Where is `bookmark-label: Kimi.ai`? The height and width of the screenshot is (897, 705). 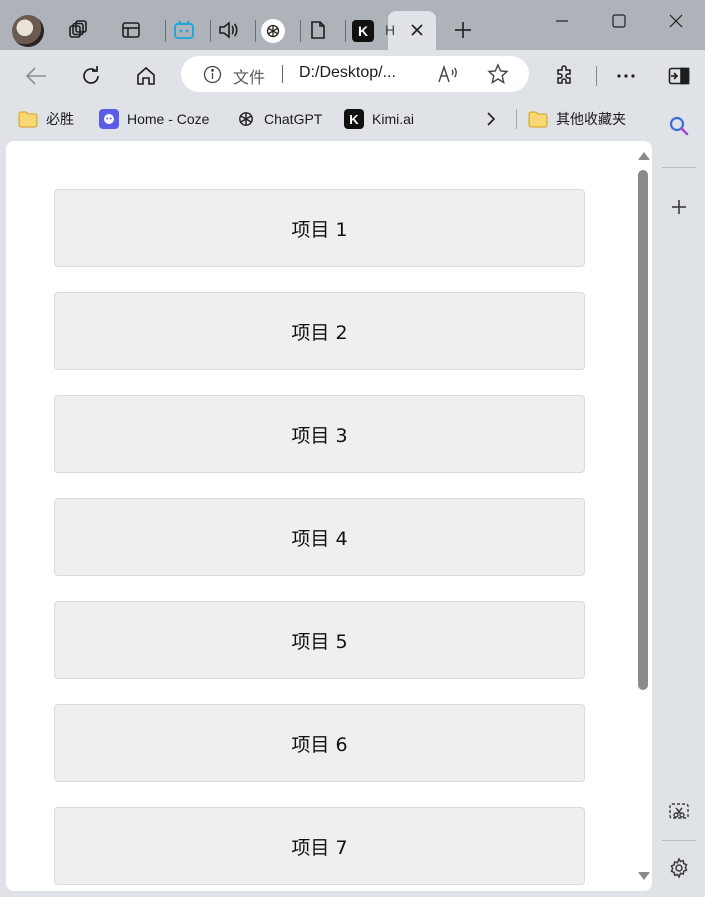 bookmark-label: Kimi.ai is located at coordinates (393, 119).